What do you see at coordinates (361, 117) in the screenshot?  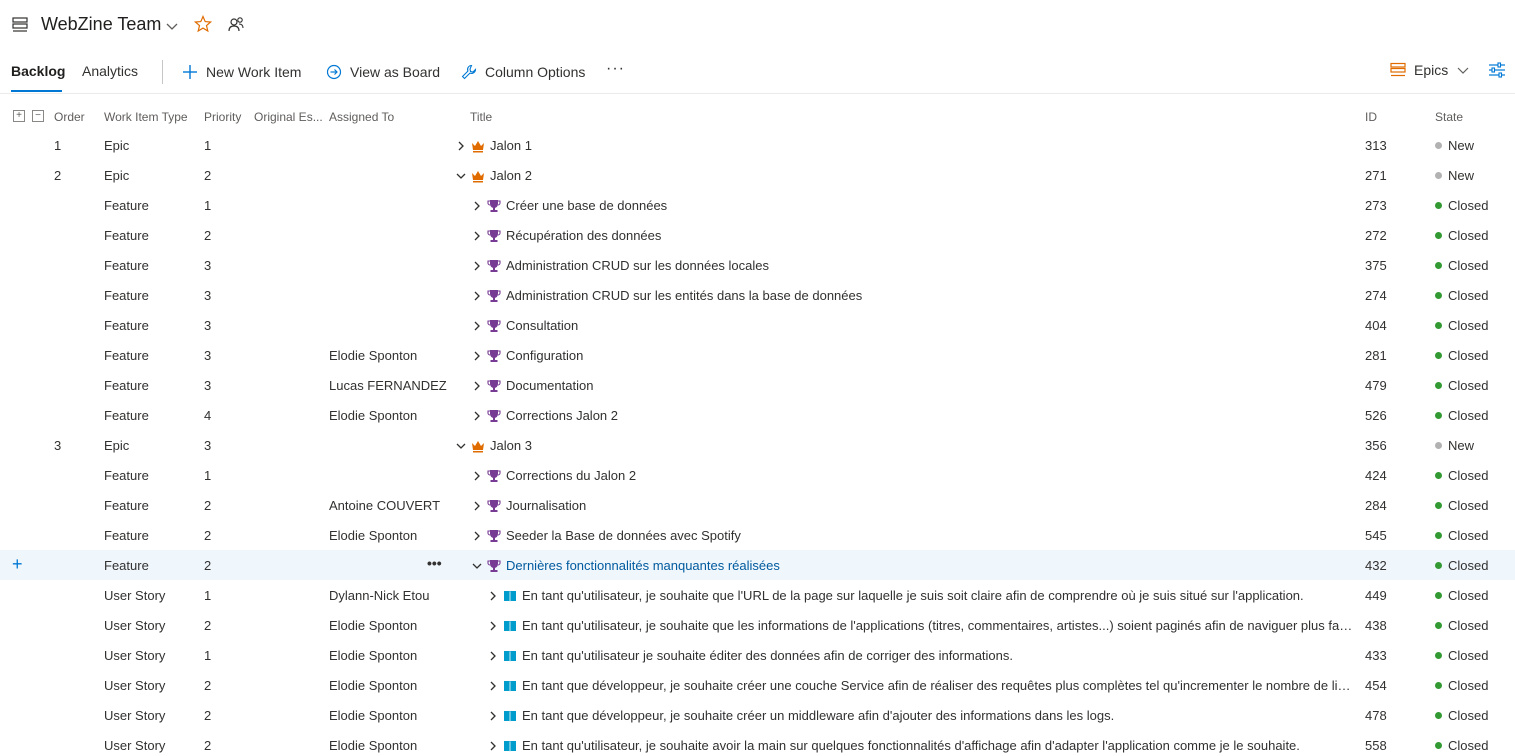 I see `column-header-assigned: Assigned To` at bounding box center [361, 117].